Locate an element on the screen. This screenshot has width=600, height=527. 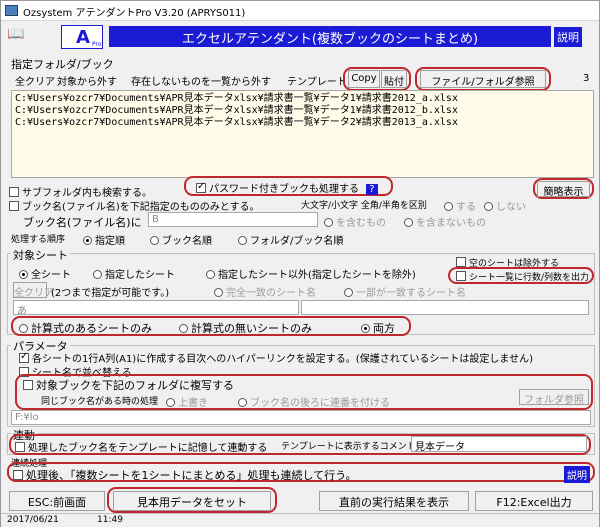
formula-radio-1-dot is located at coordinates (183, 328).